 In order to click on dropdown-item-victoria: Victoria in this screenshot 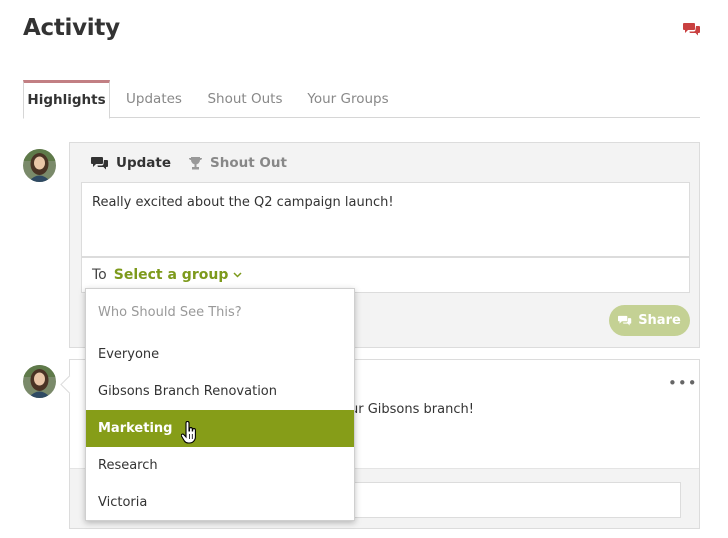, I will do `click(220, 502)`.